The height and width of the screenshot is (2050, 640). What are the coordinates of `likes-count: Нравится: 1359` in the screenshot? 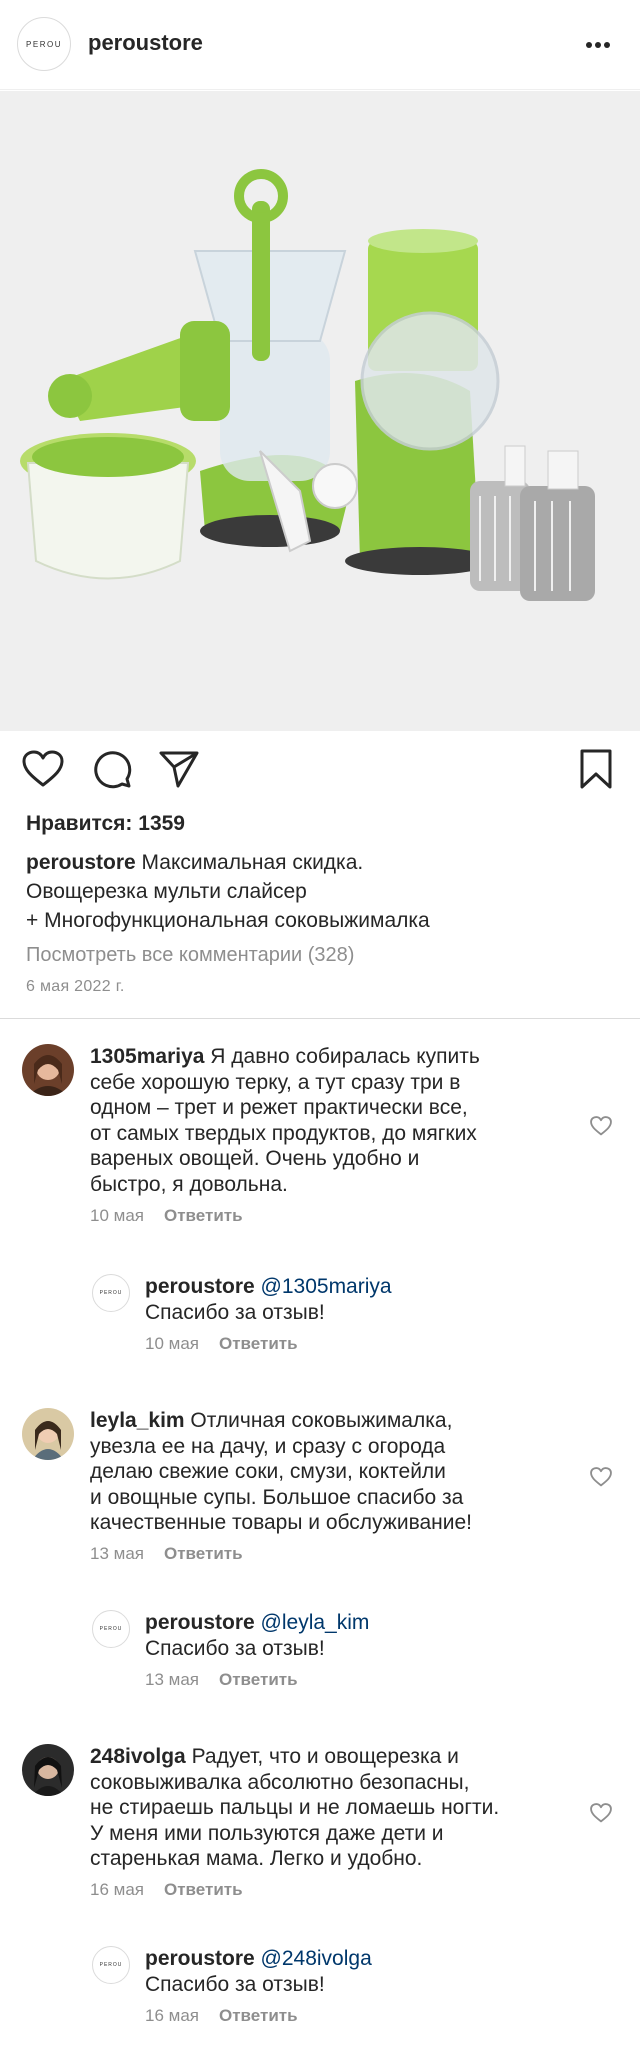 It's located at (105, 824).